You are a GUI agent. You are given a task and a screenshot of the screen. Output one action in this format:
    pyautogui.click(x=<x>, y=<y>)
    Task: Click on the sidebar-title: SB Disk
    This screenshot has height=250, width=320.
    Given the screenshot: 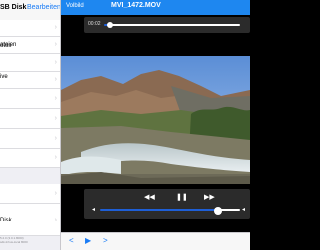 What is the action you would take?
    pyautogui.click(x=13, y=7)
    